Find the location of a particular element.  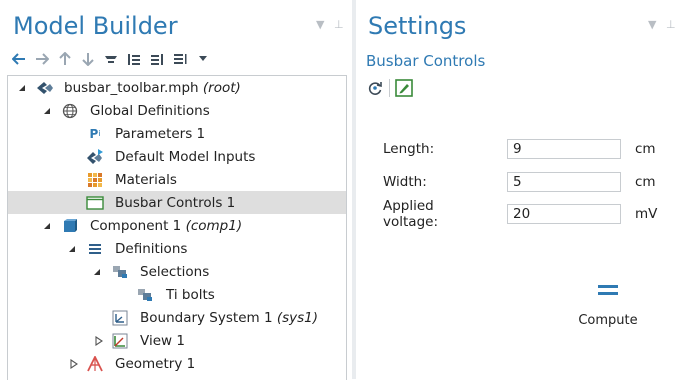

tree-node-global-definitions: Global Definitions is located at coordinates (177, 110).